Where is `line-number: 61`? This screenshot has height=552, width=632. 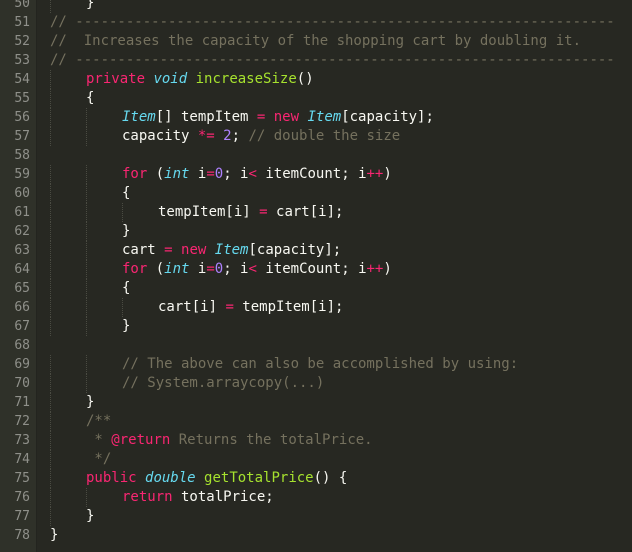
line-number: 61 is located at coordinates (22, 212).